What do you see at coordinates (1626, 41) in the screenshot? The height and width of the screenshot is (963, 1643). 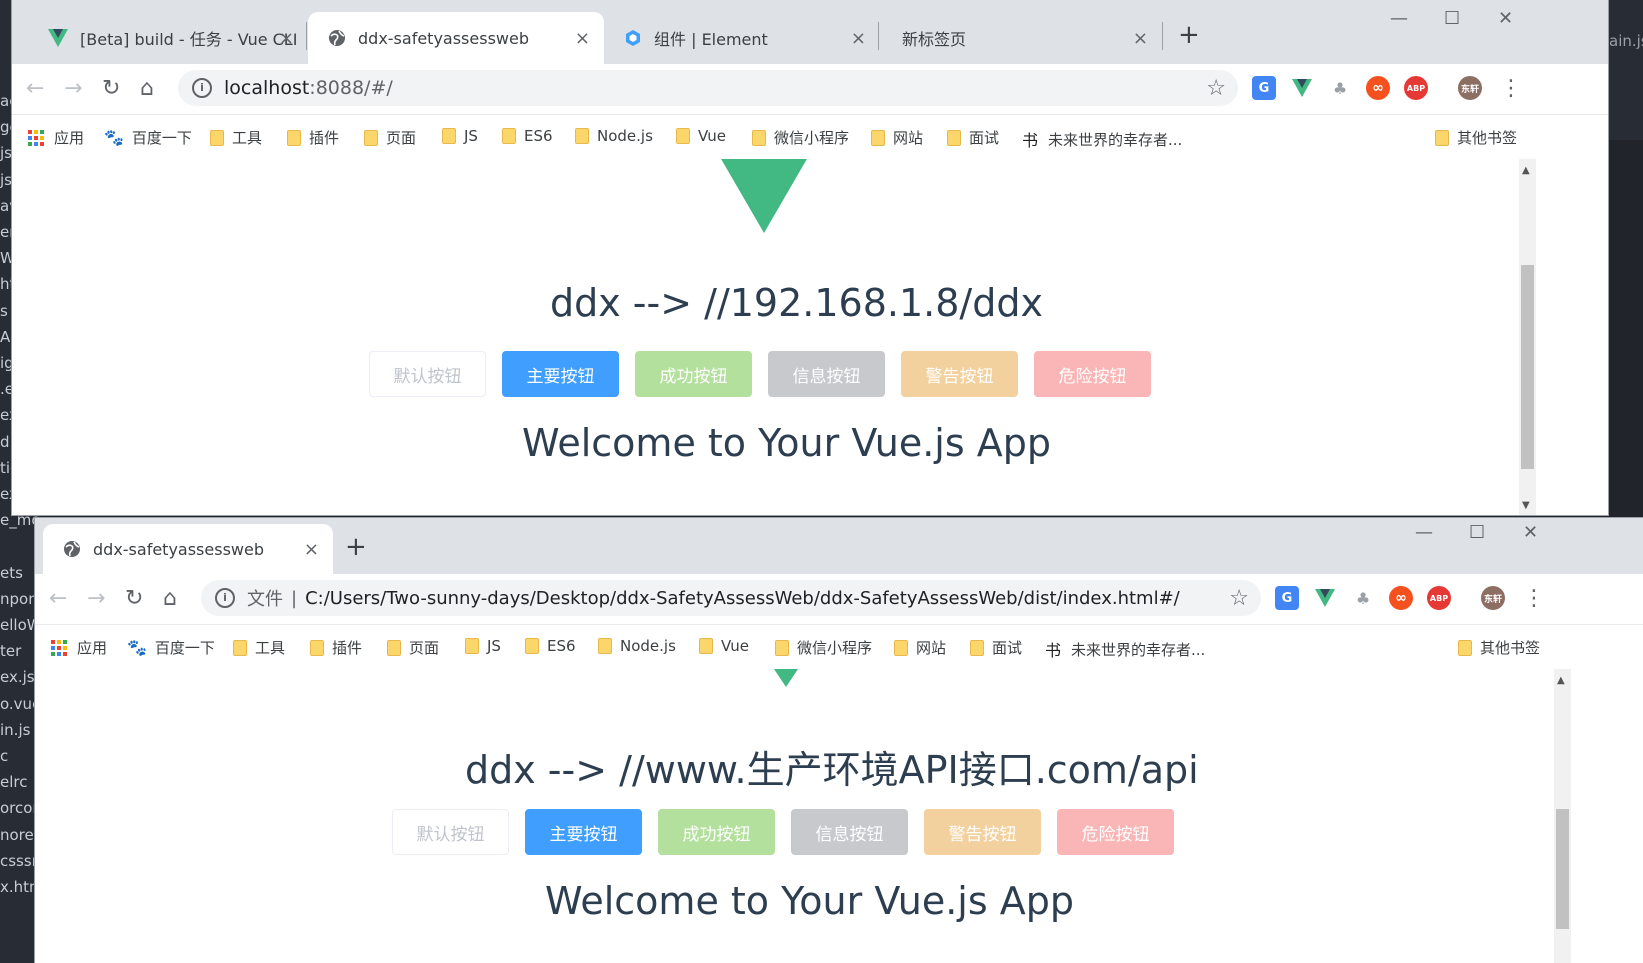 I see `editor-tab-text: ain.js` at bounding box center [1626, 41].